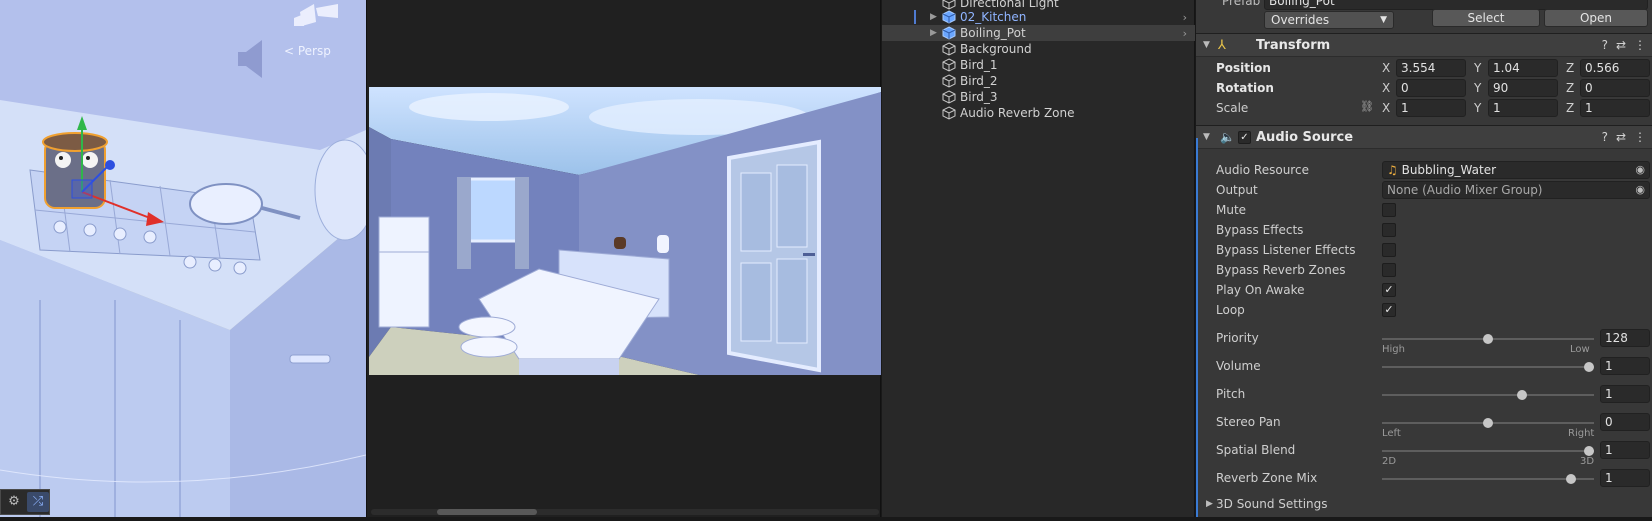  I want to click on prefab-label: Prefab, so click(1241, 4).